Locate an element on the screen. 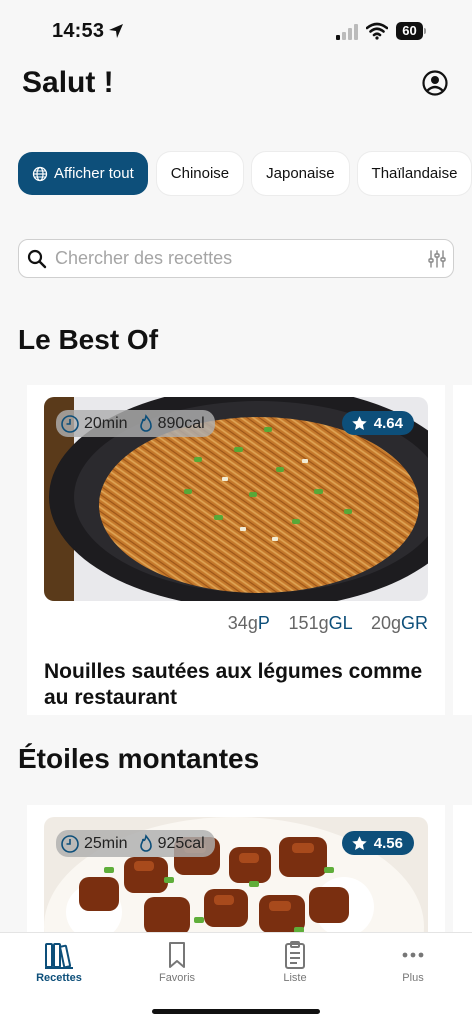 This screenshot has width=472, height=1024. filter-chip-all: Afficher tout is located at coordinates (83, 173).